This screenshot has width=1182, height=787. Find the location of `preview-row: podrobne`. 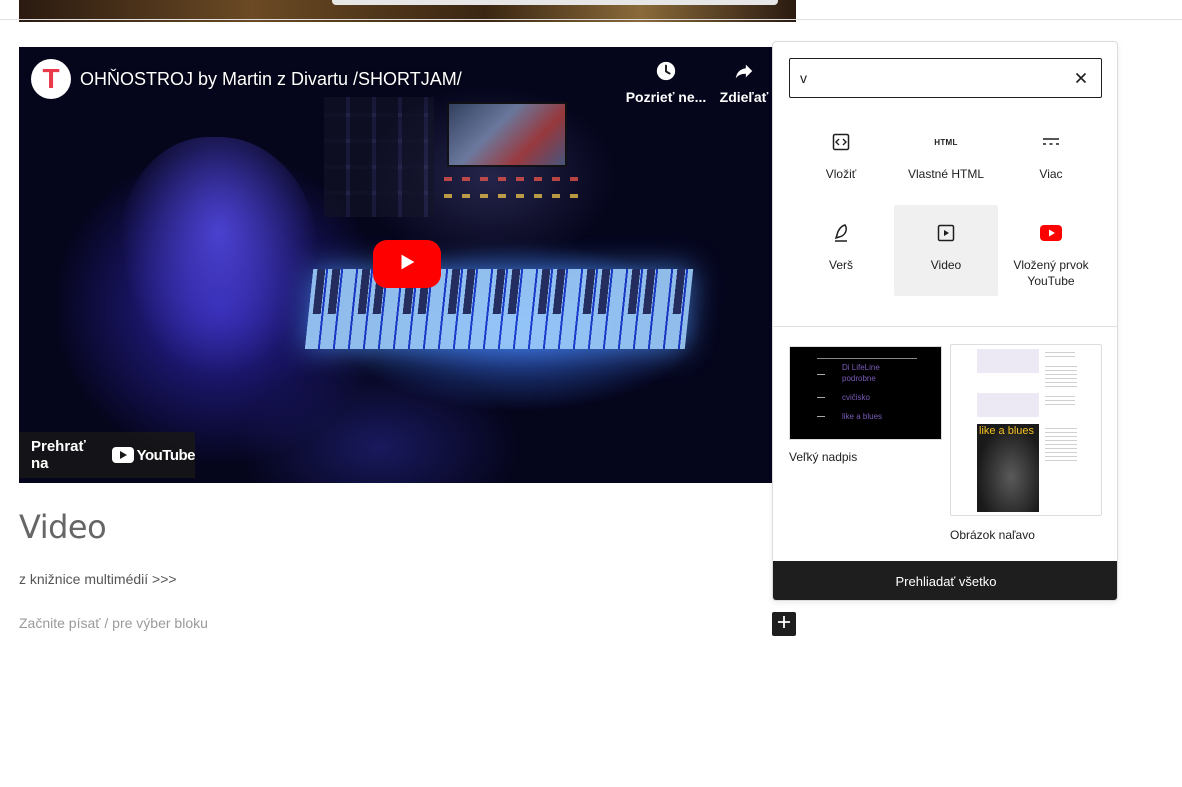

preview-row: podrobne is located at coordinates (859, 378).